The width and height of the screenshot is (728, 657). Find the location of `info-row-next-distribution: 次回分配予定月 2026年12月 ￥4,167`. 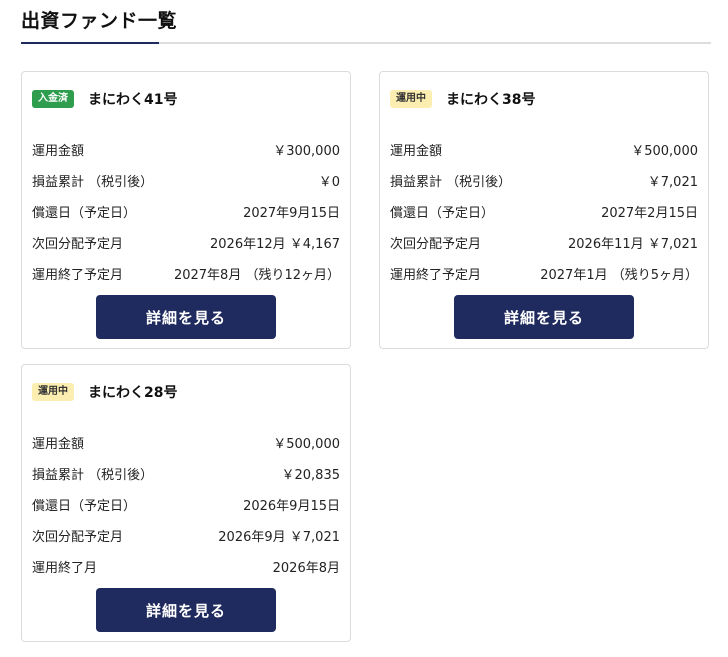

info-row-next-distribution: 次回分配予定月 2026年12月 ￥4,167 is located at coordinates (186, 242).